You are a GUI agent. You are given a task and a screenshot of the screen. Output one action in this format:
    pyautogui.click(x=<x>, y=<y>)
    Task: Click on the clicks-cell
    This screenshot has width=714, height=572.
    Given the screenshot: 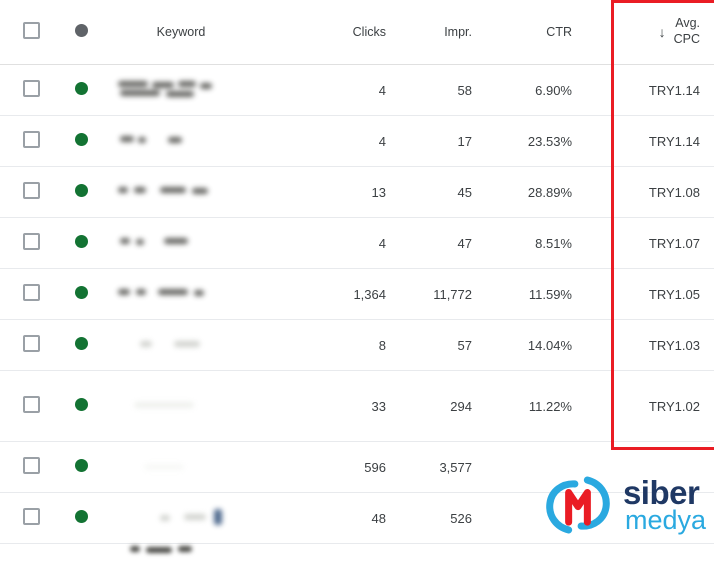 What is the action you would take?
    pyautogui.click(x=357, y=550)
    